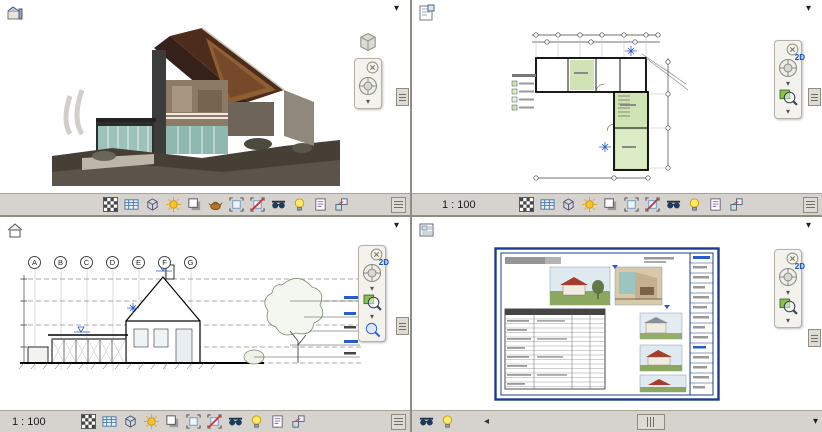 This screenshot has height=432, width=822. I want to click on grid-bubble: F, so click(164, 262).